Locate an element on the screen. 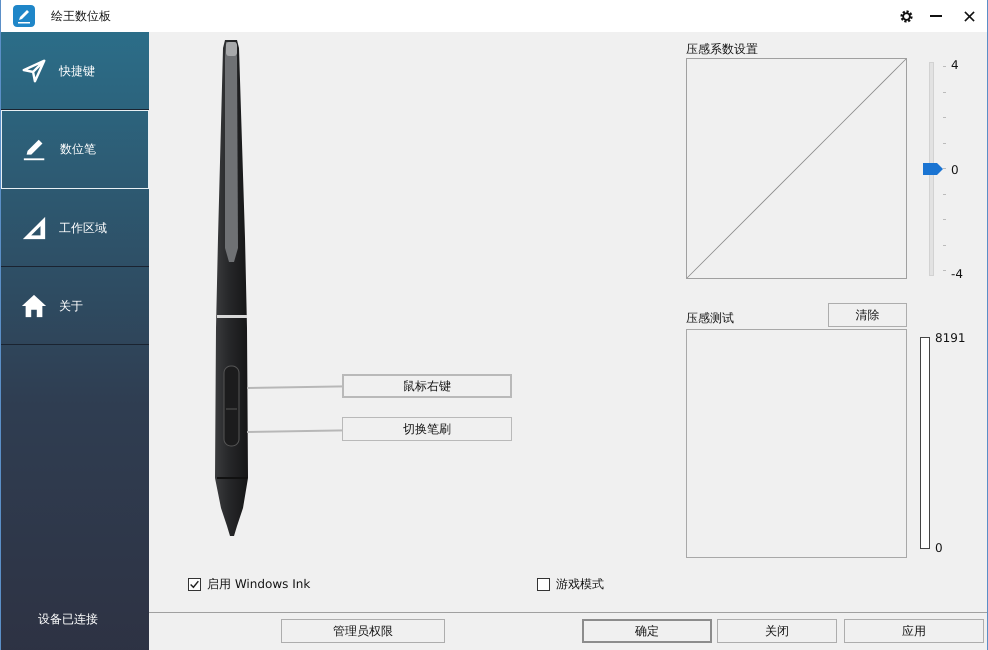 The height and width of the screenshot is (650, 988). scale-label: -4 is located at coordinates (957, 274).